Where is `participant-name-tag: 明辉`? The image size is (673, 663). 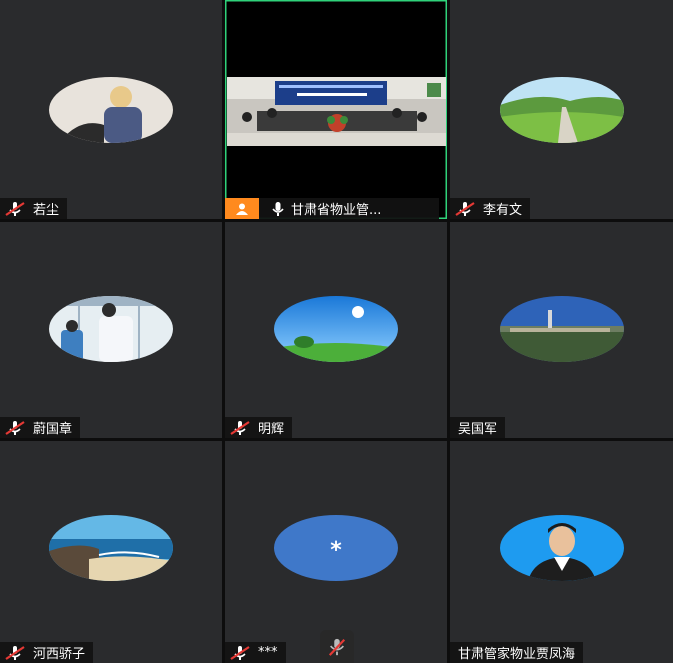
participant-name-tag: 明辉 is located at coordinates (259, 427).